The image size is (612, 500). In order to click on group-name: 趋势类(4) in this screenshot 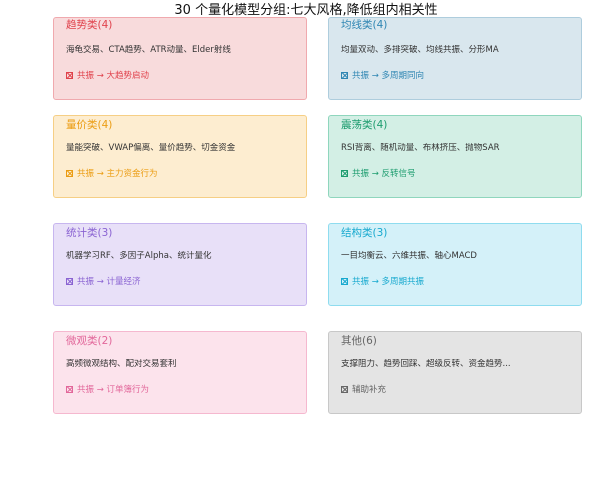, I will do `click(89, 25)`.